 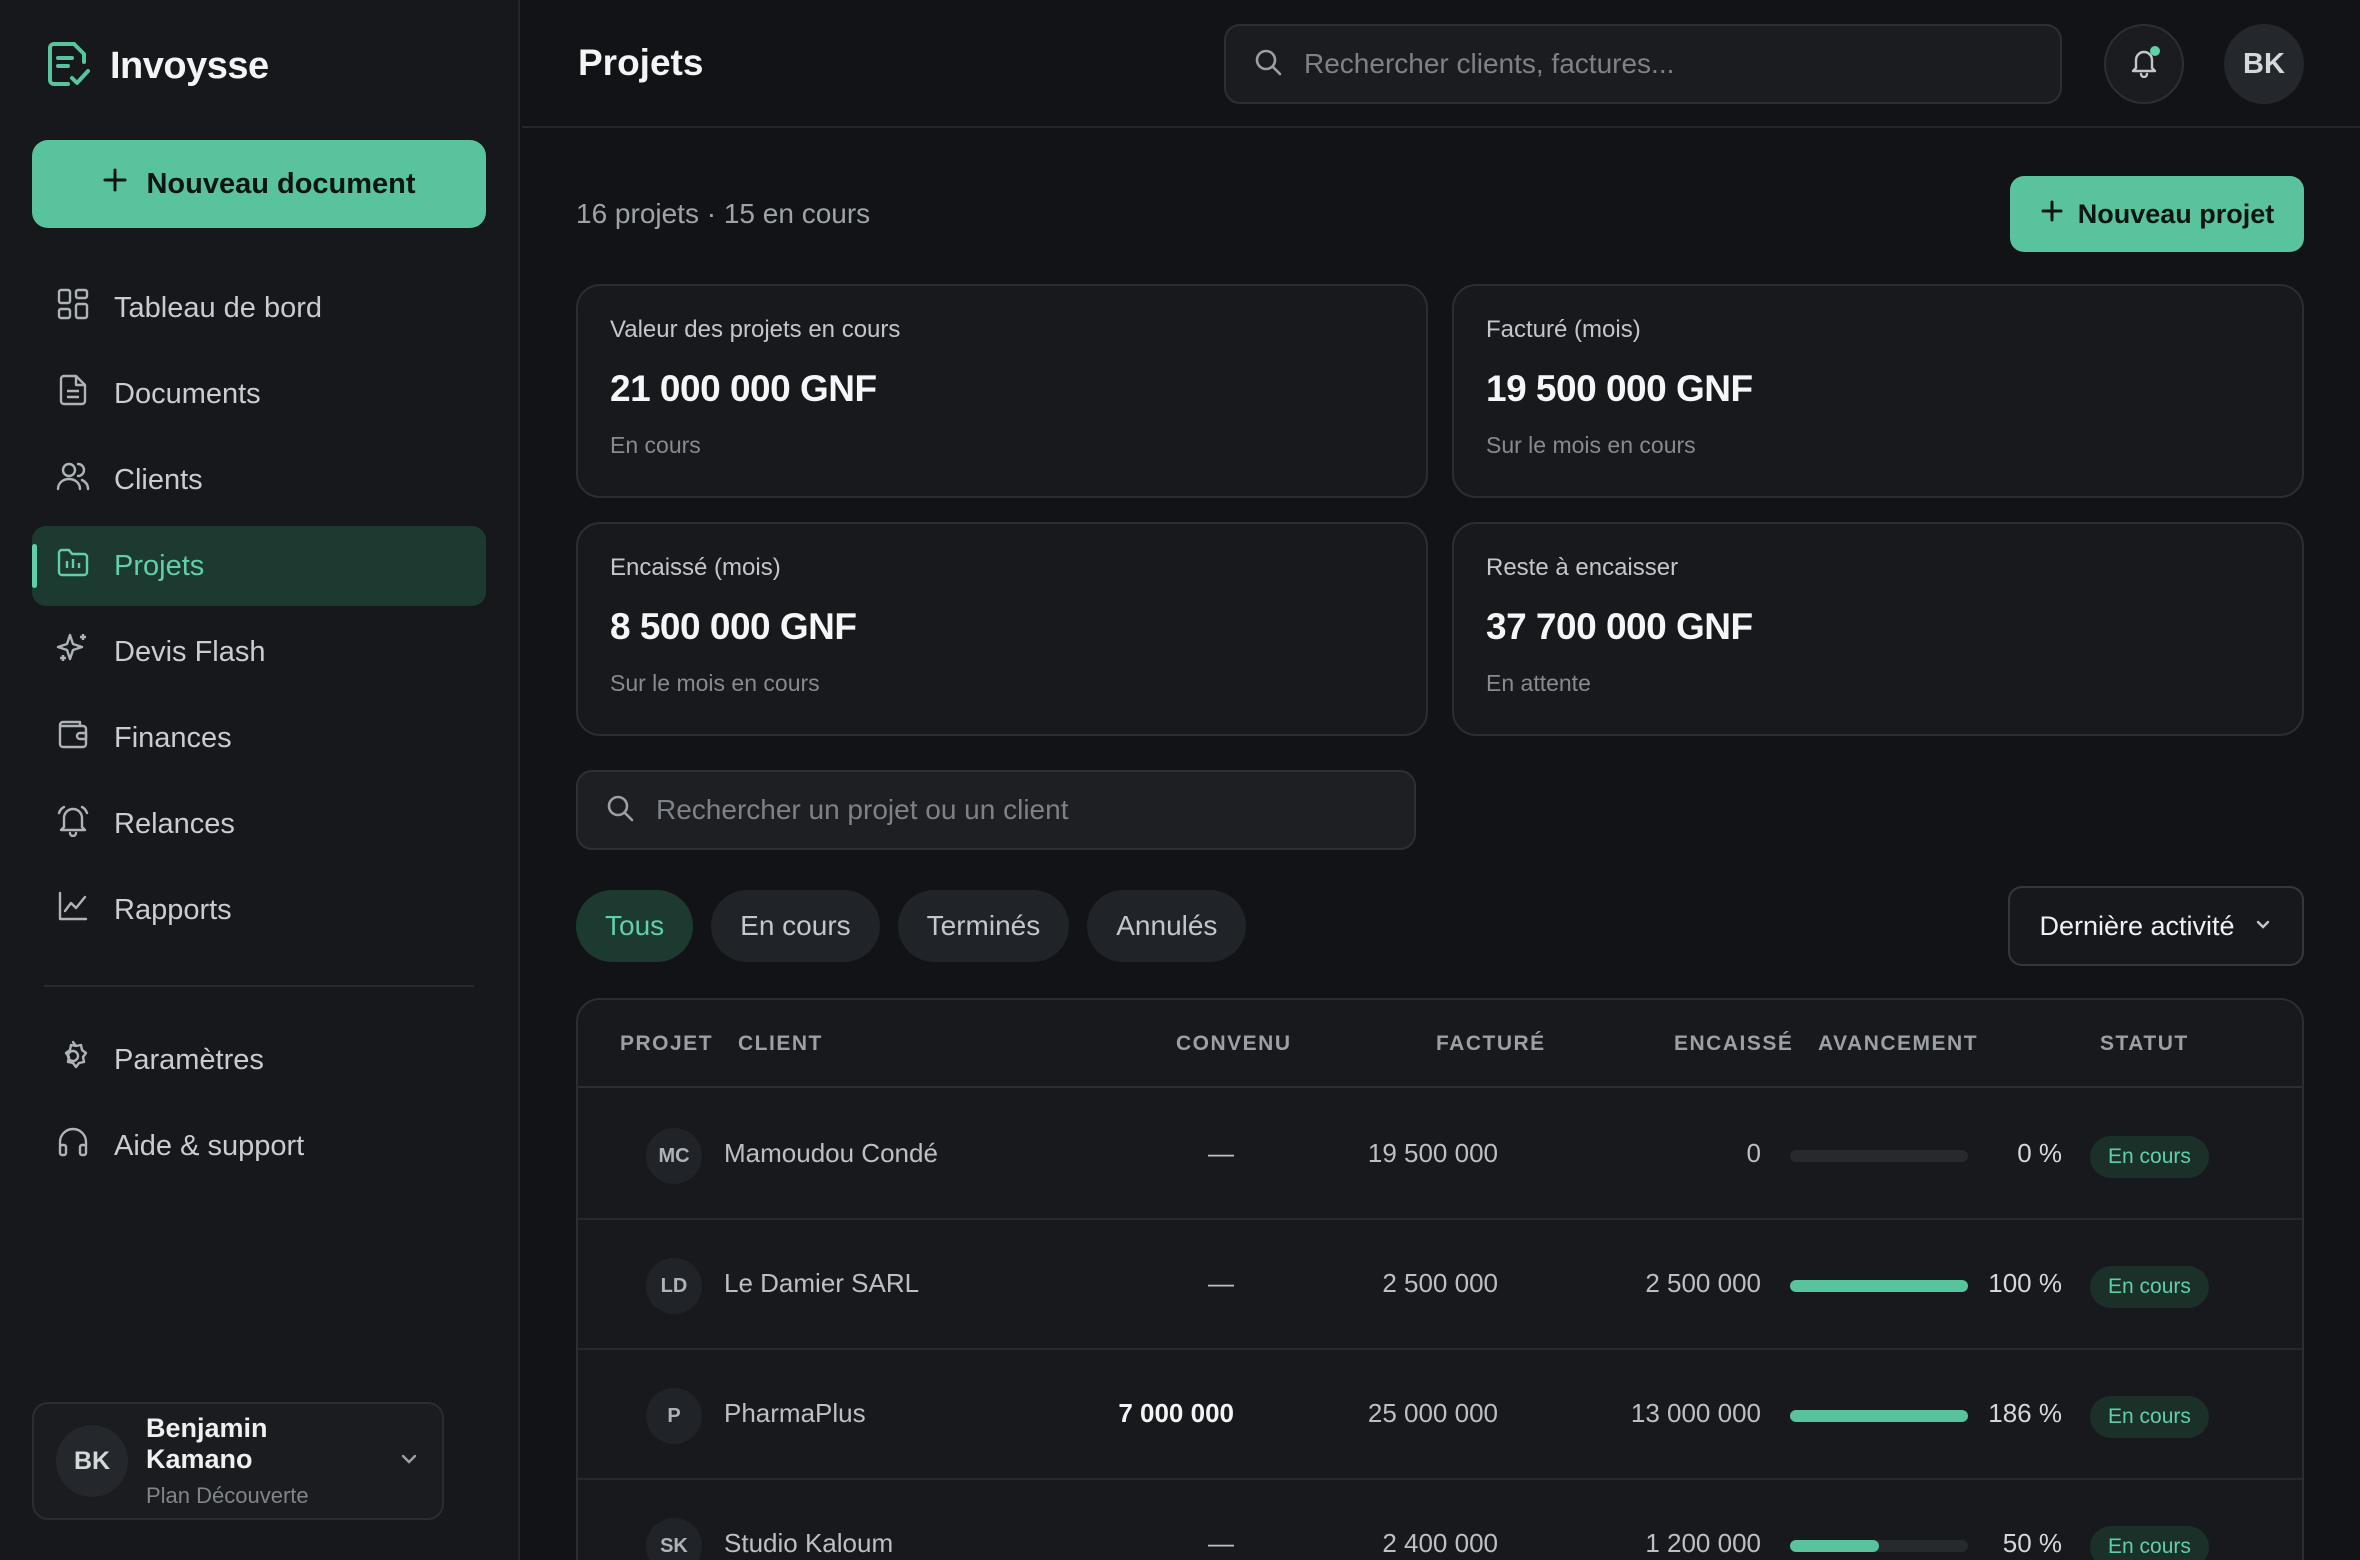 I want to click on folder-icon, so click(x=73, y=566).